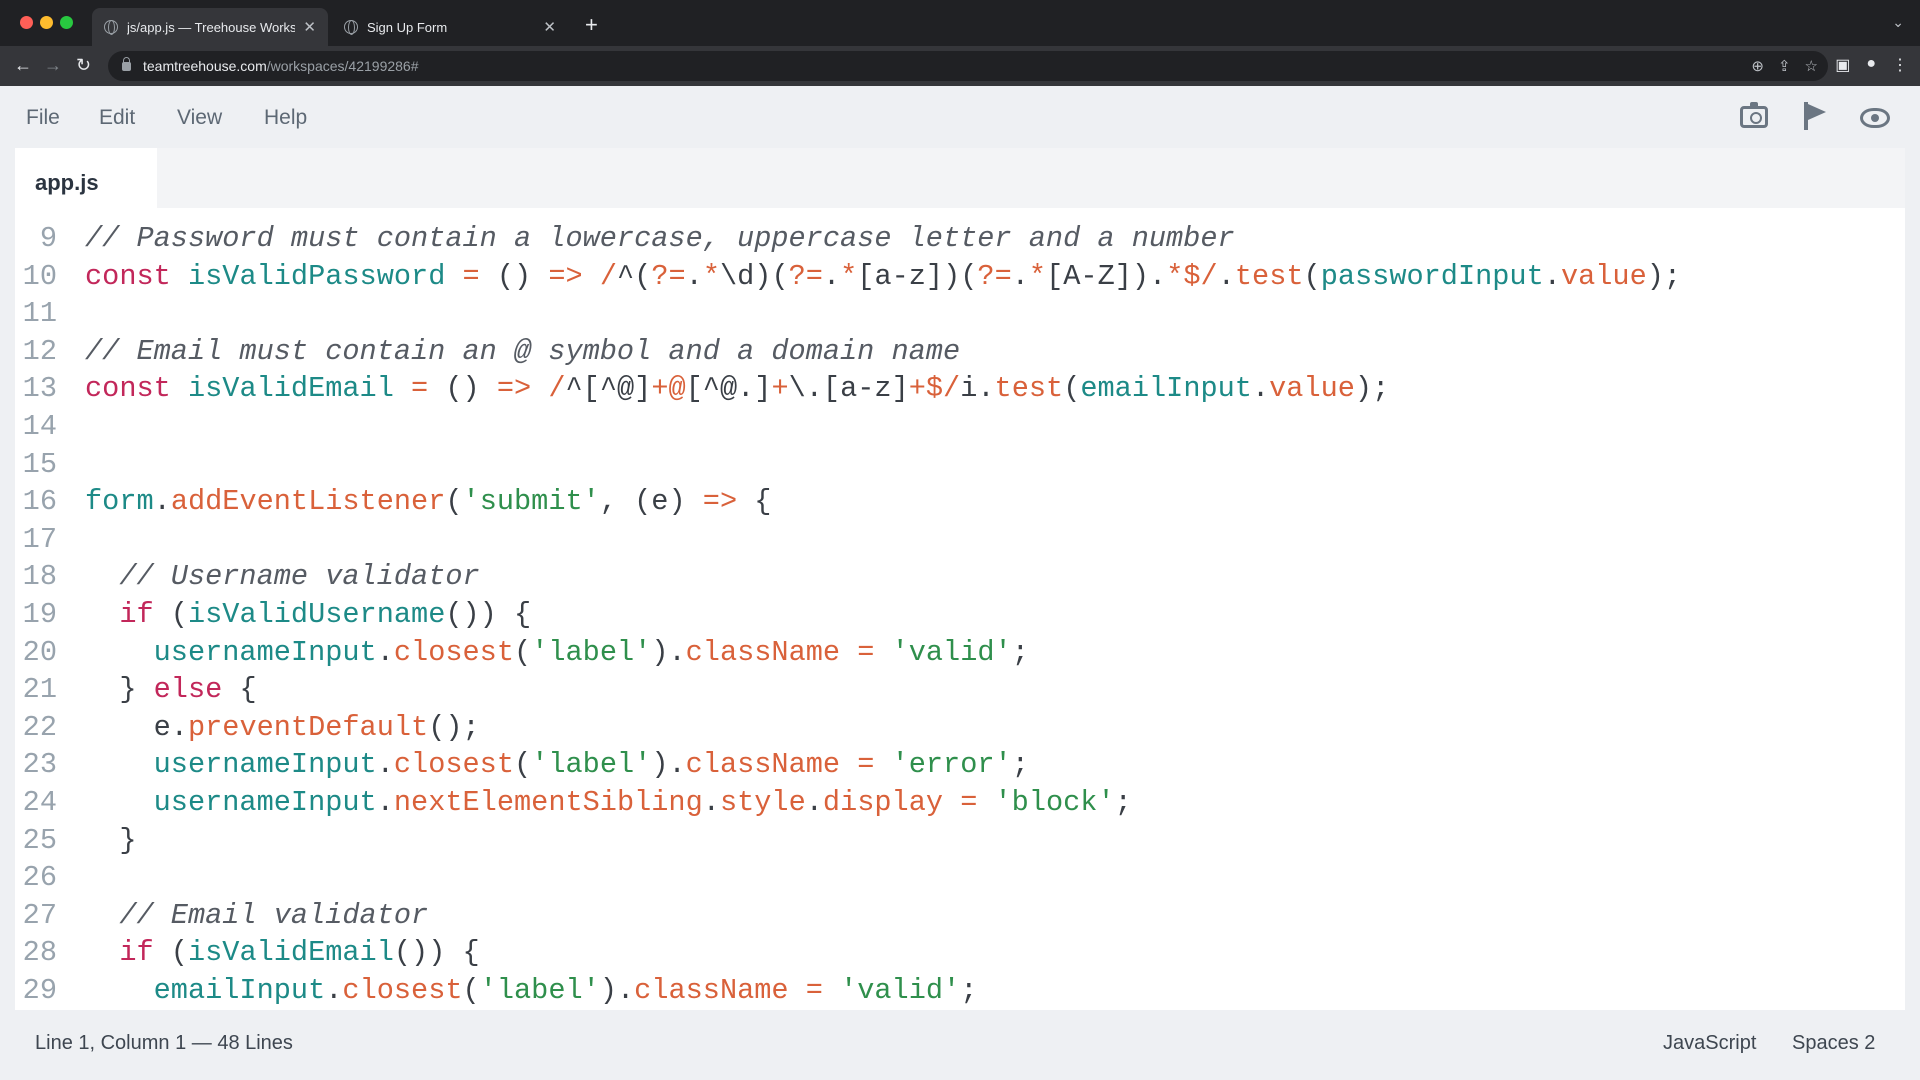  I want to click on code-token: // Username validator, so click(282, 577).